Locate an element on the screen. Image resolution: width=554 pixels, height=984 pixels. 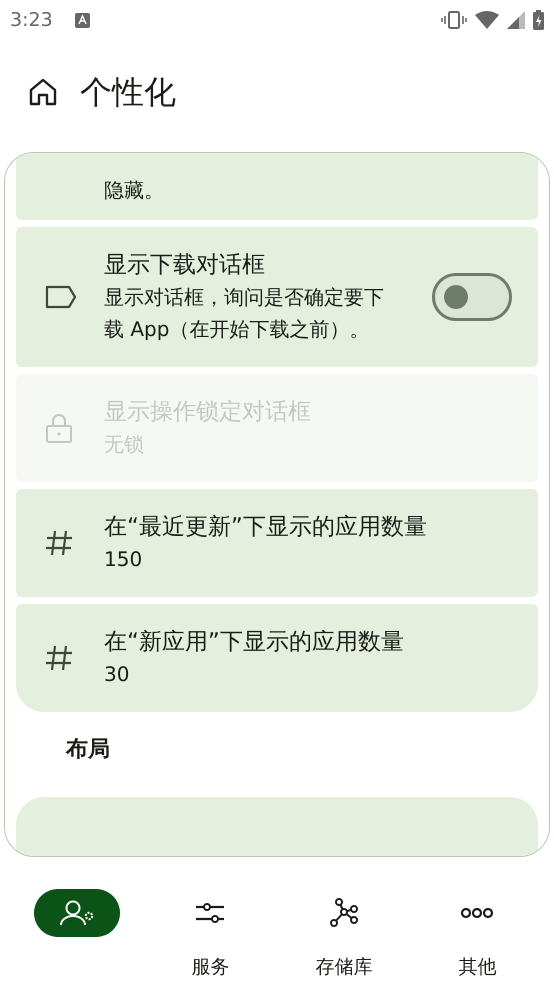
signal-icon is located at coordinates (516, 20).